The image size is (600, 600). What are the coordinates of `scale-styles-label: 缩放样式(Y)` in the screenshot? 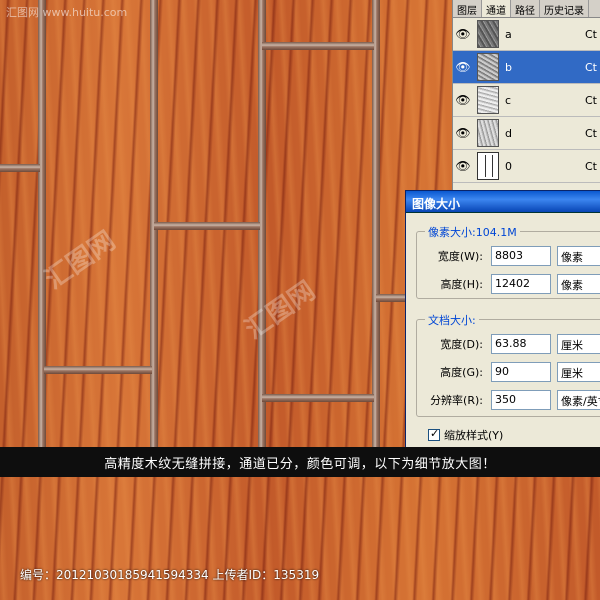 It's located at (474, 435).